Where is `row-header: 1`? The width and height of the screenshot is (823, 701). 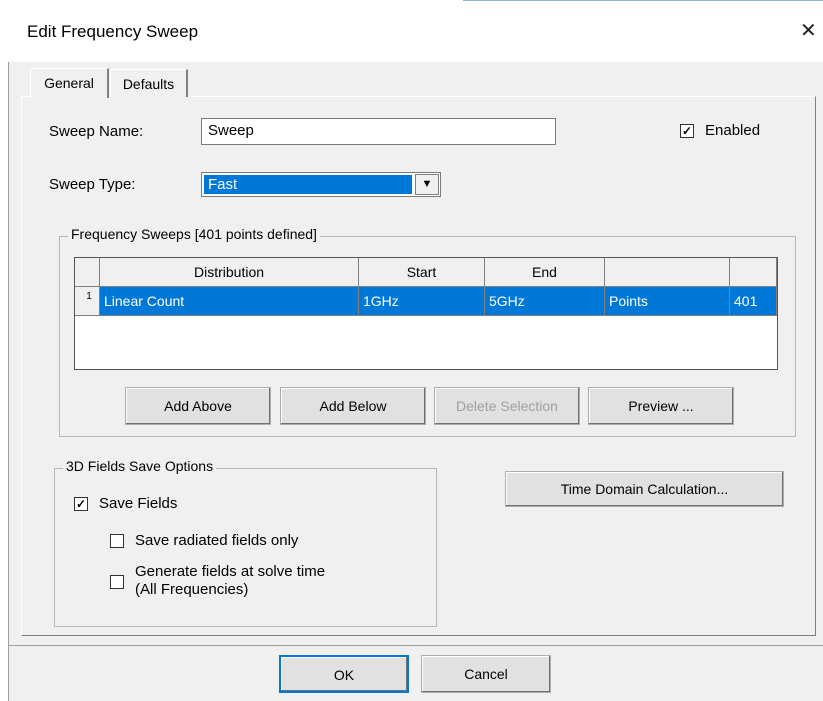
row-header: 1 is located at coordinates (87, 301).